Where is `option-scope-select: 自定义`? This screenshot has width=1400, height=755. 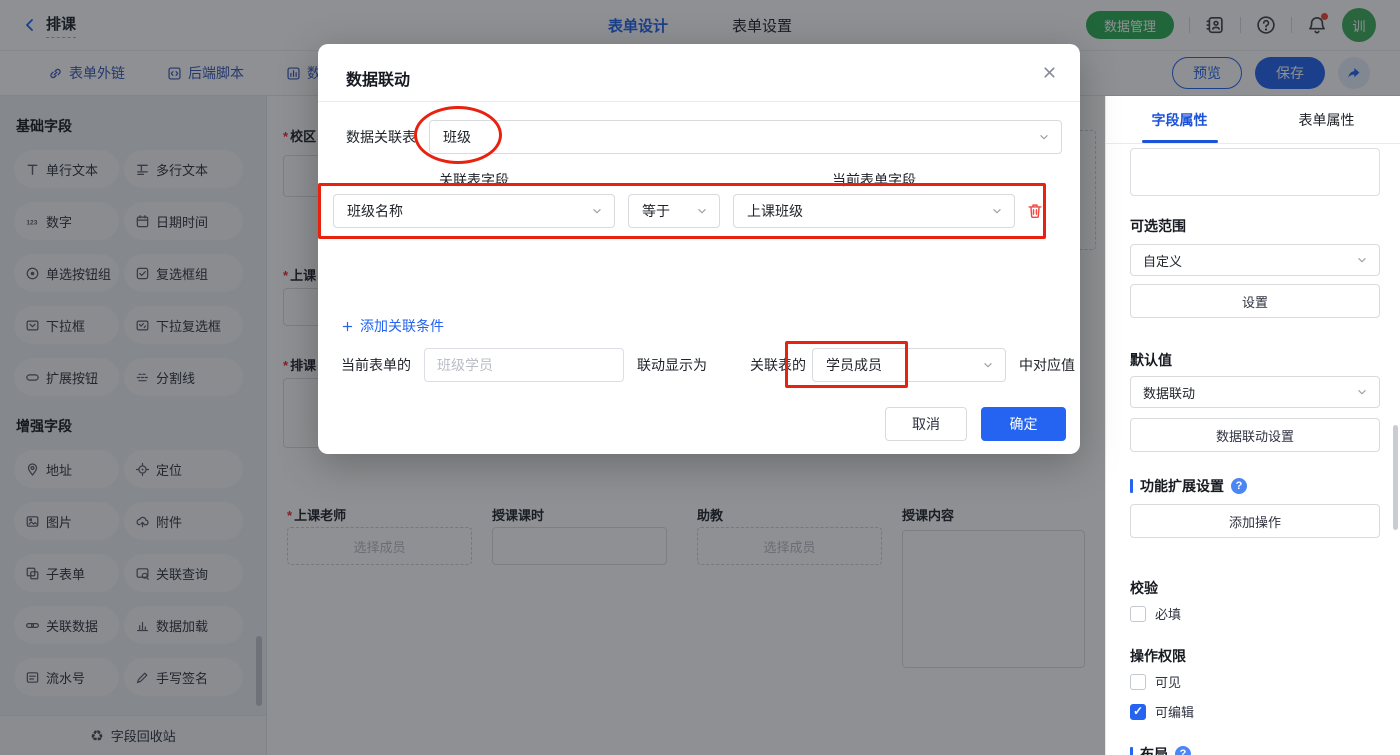
option-scope-select: 自定义 is located at coordinates (1255, 260).